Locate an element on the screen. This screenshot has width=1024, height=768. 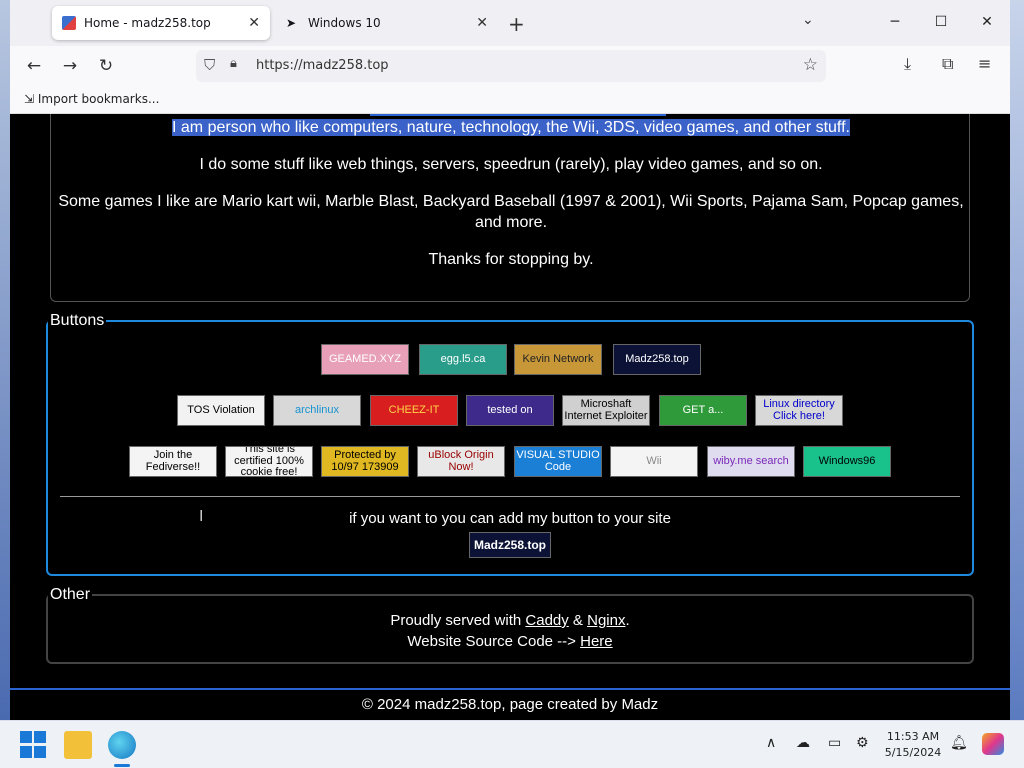
badge-egg: egg.l5.ca is located at coordinates (463, 359).